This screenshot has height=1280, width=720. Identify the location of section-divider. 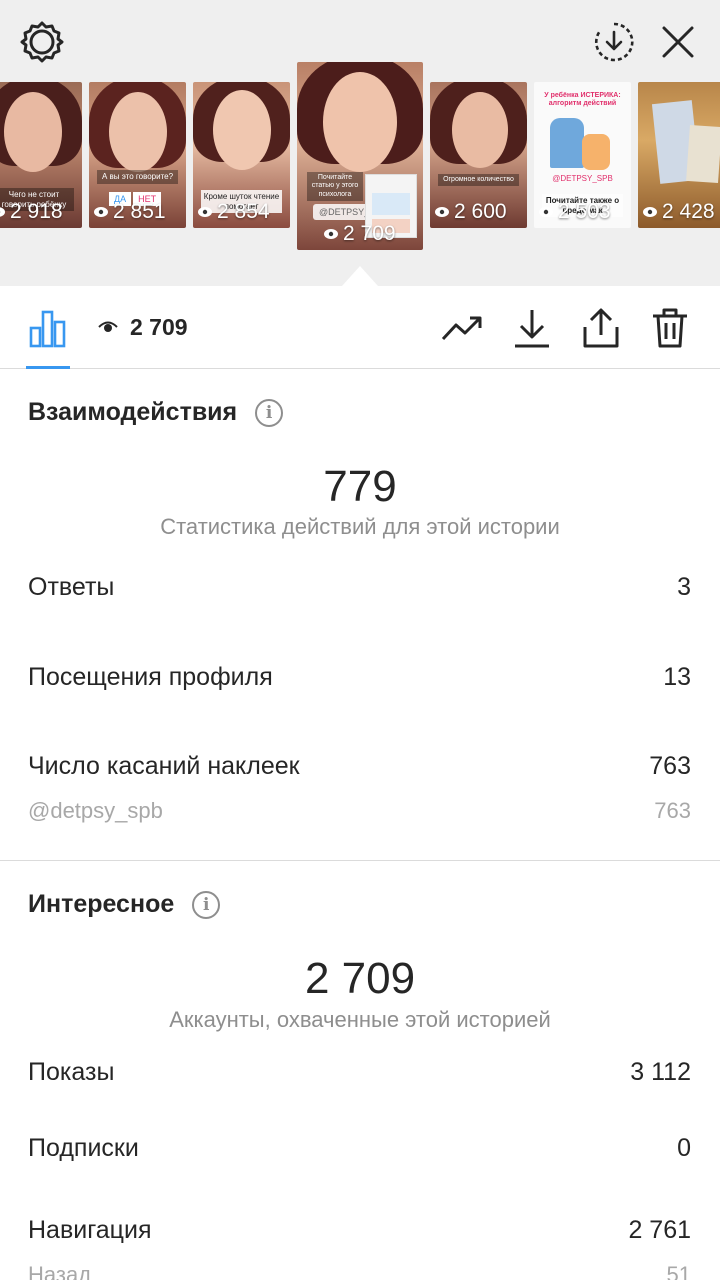
(360, 860).